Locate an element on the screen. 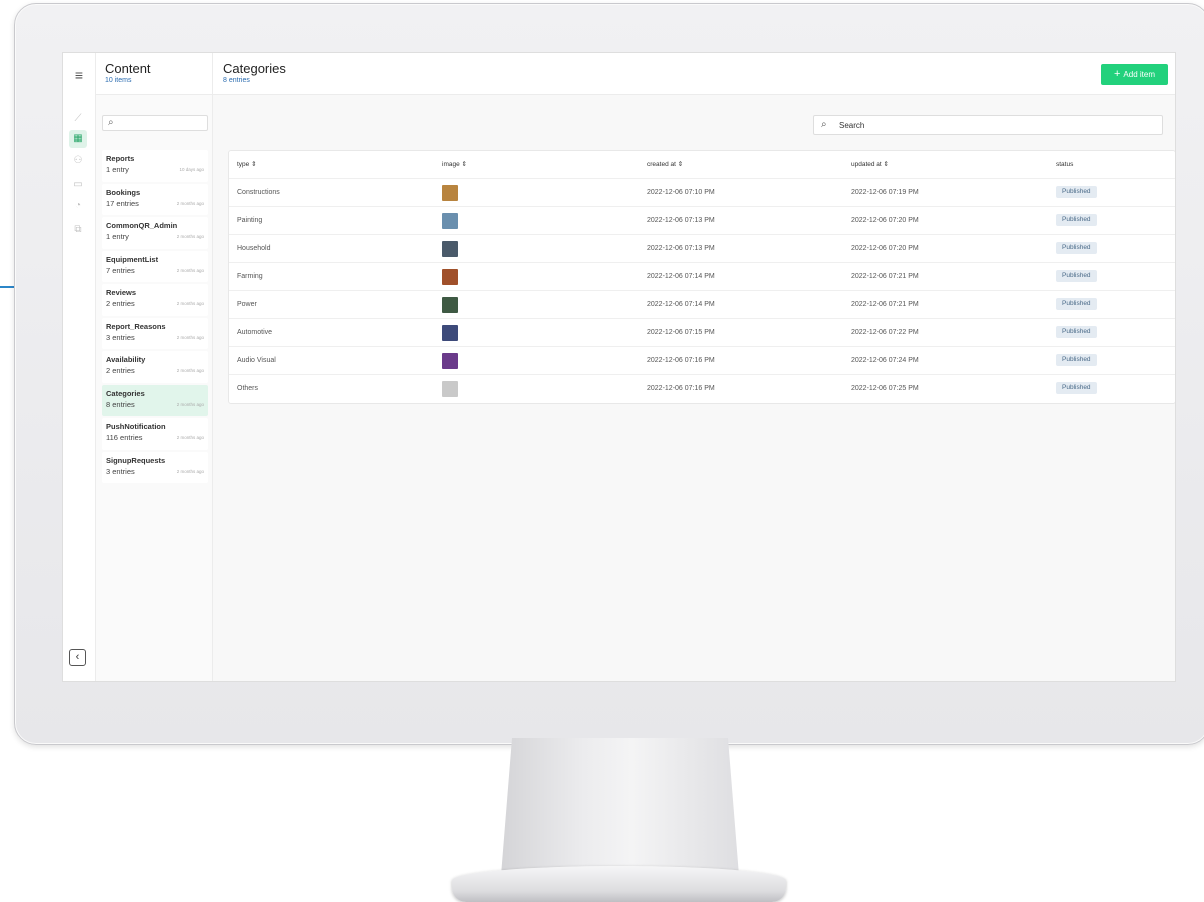 This screenshot has width=1204, height=902. table-icon: ▦ is located at coordinates (78, 139).